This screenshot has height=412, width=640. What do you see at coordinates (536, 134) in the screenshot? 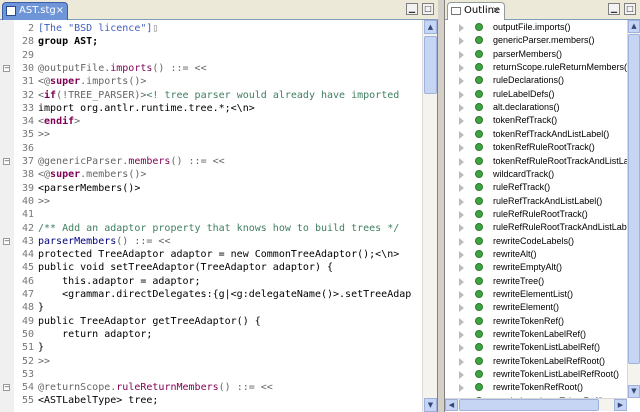
I see `outline-item: tokenRefTrackAndListLabel()` at bounding box center [536, 134].